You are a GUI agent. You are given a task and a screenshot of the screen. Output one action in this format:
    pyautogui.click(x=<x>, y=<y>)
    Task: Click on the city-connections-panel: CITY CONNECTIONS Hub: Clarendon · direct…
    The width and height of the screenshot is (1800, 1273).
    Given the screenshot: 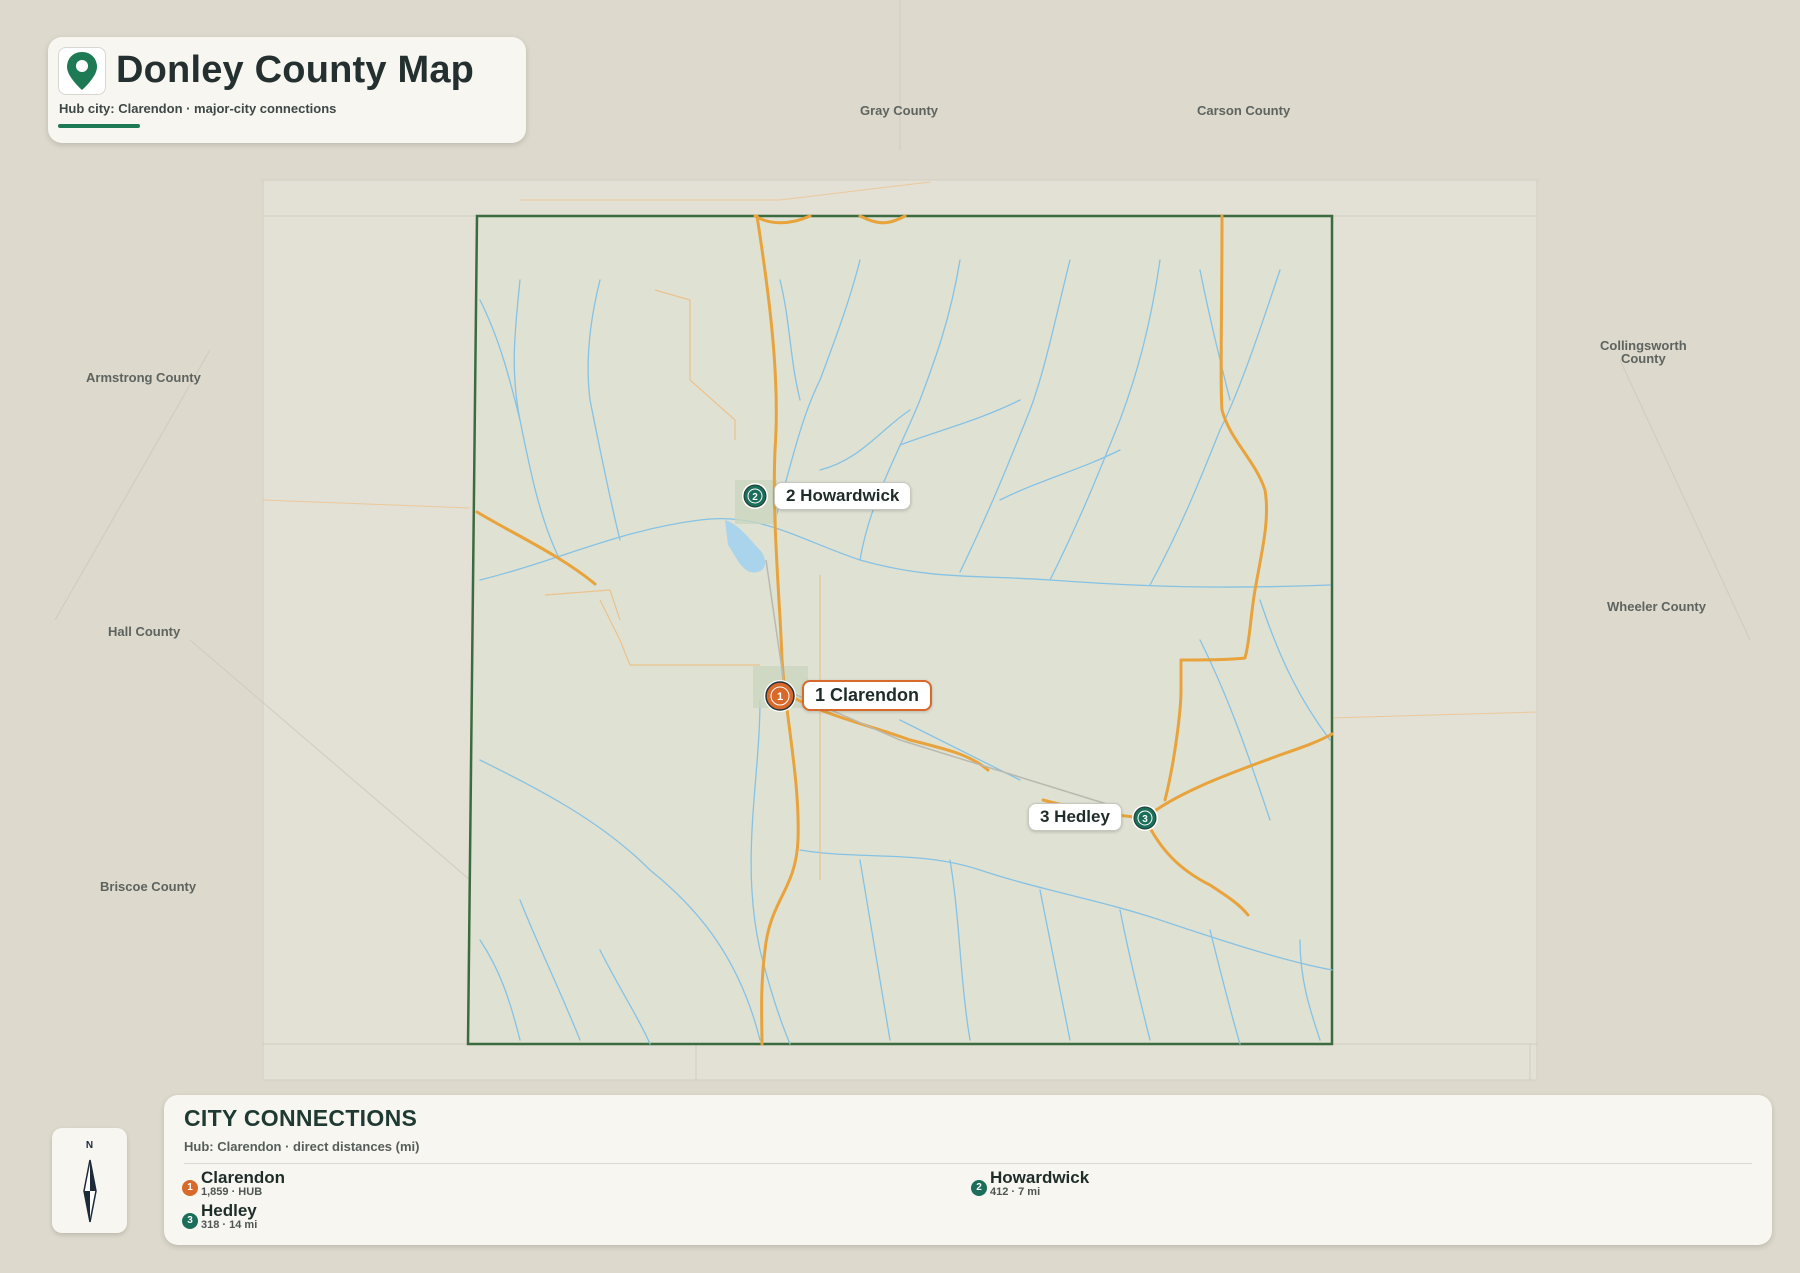 What is the action you would take?
    pyautogui.click(x=968, y=1170)
    